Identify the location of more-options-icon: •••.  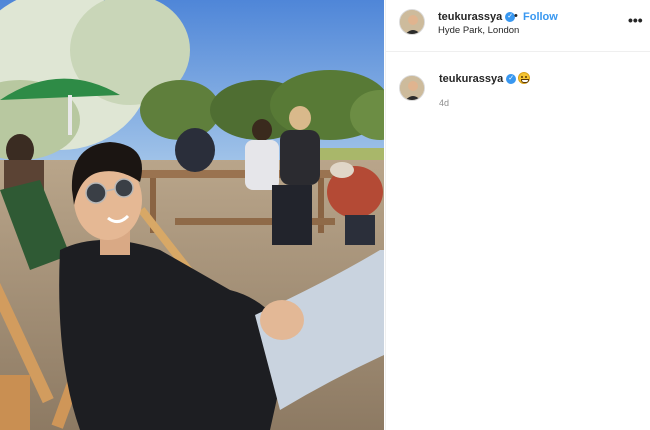
(635, 20).